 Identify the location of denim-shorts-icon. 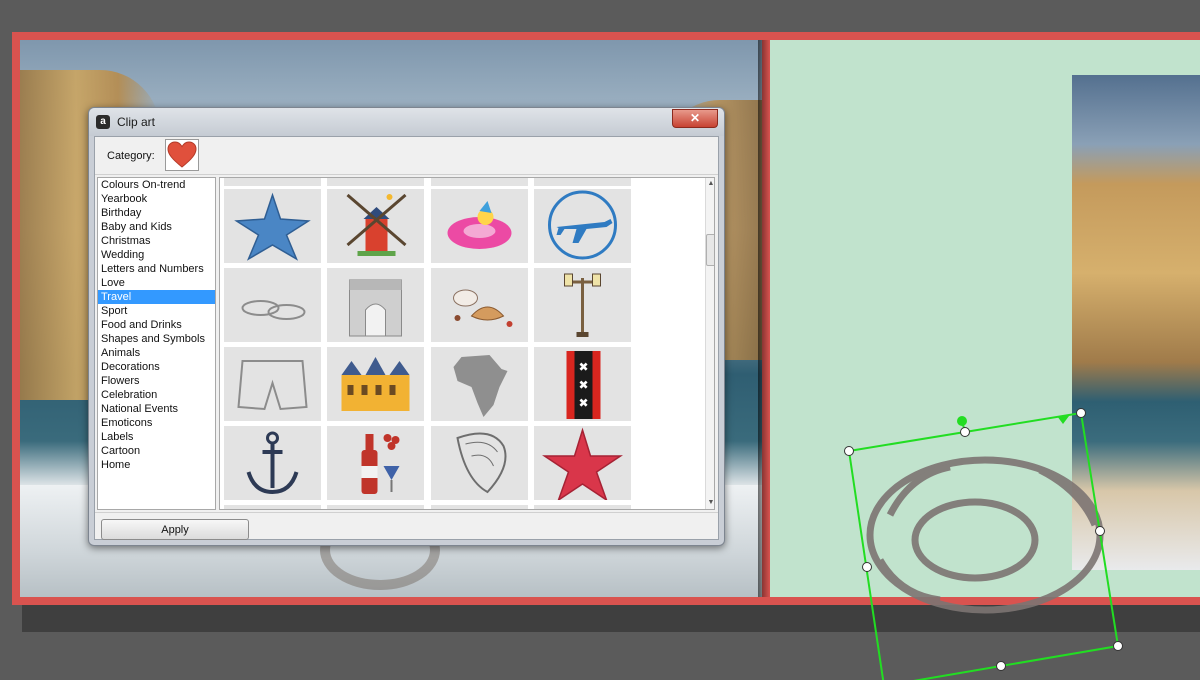
(272, 385).